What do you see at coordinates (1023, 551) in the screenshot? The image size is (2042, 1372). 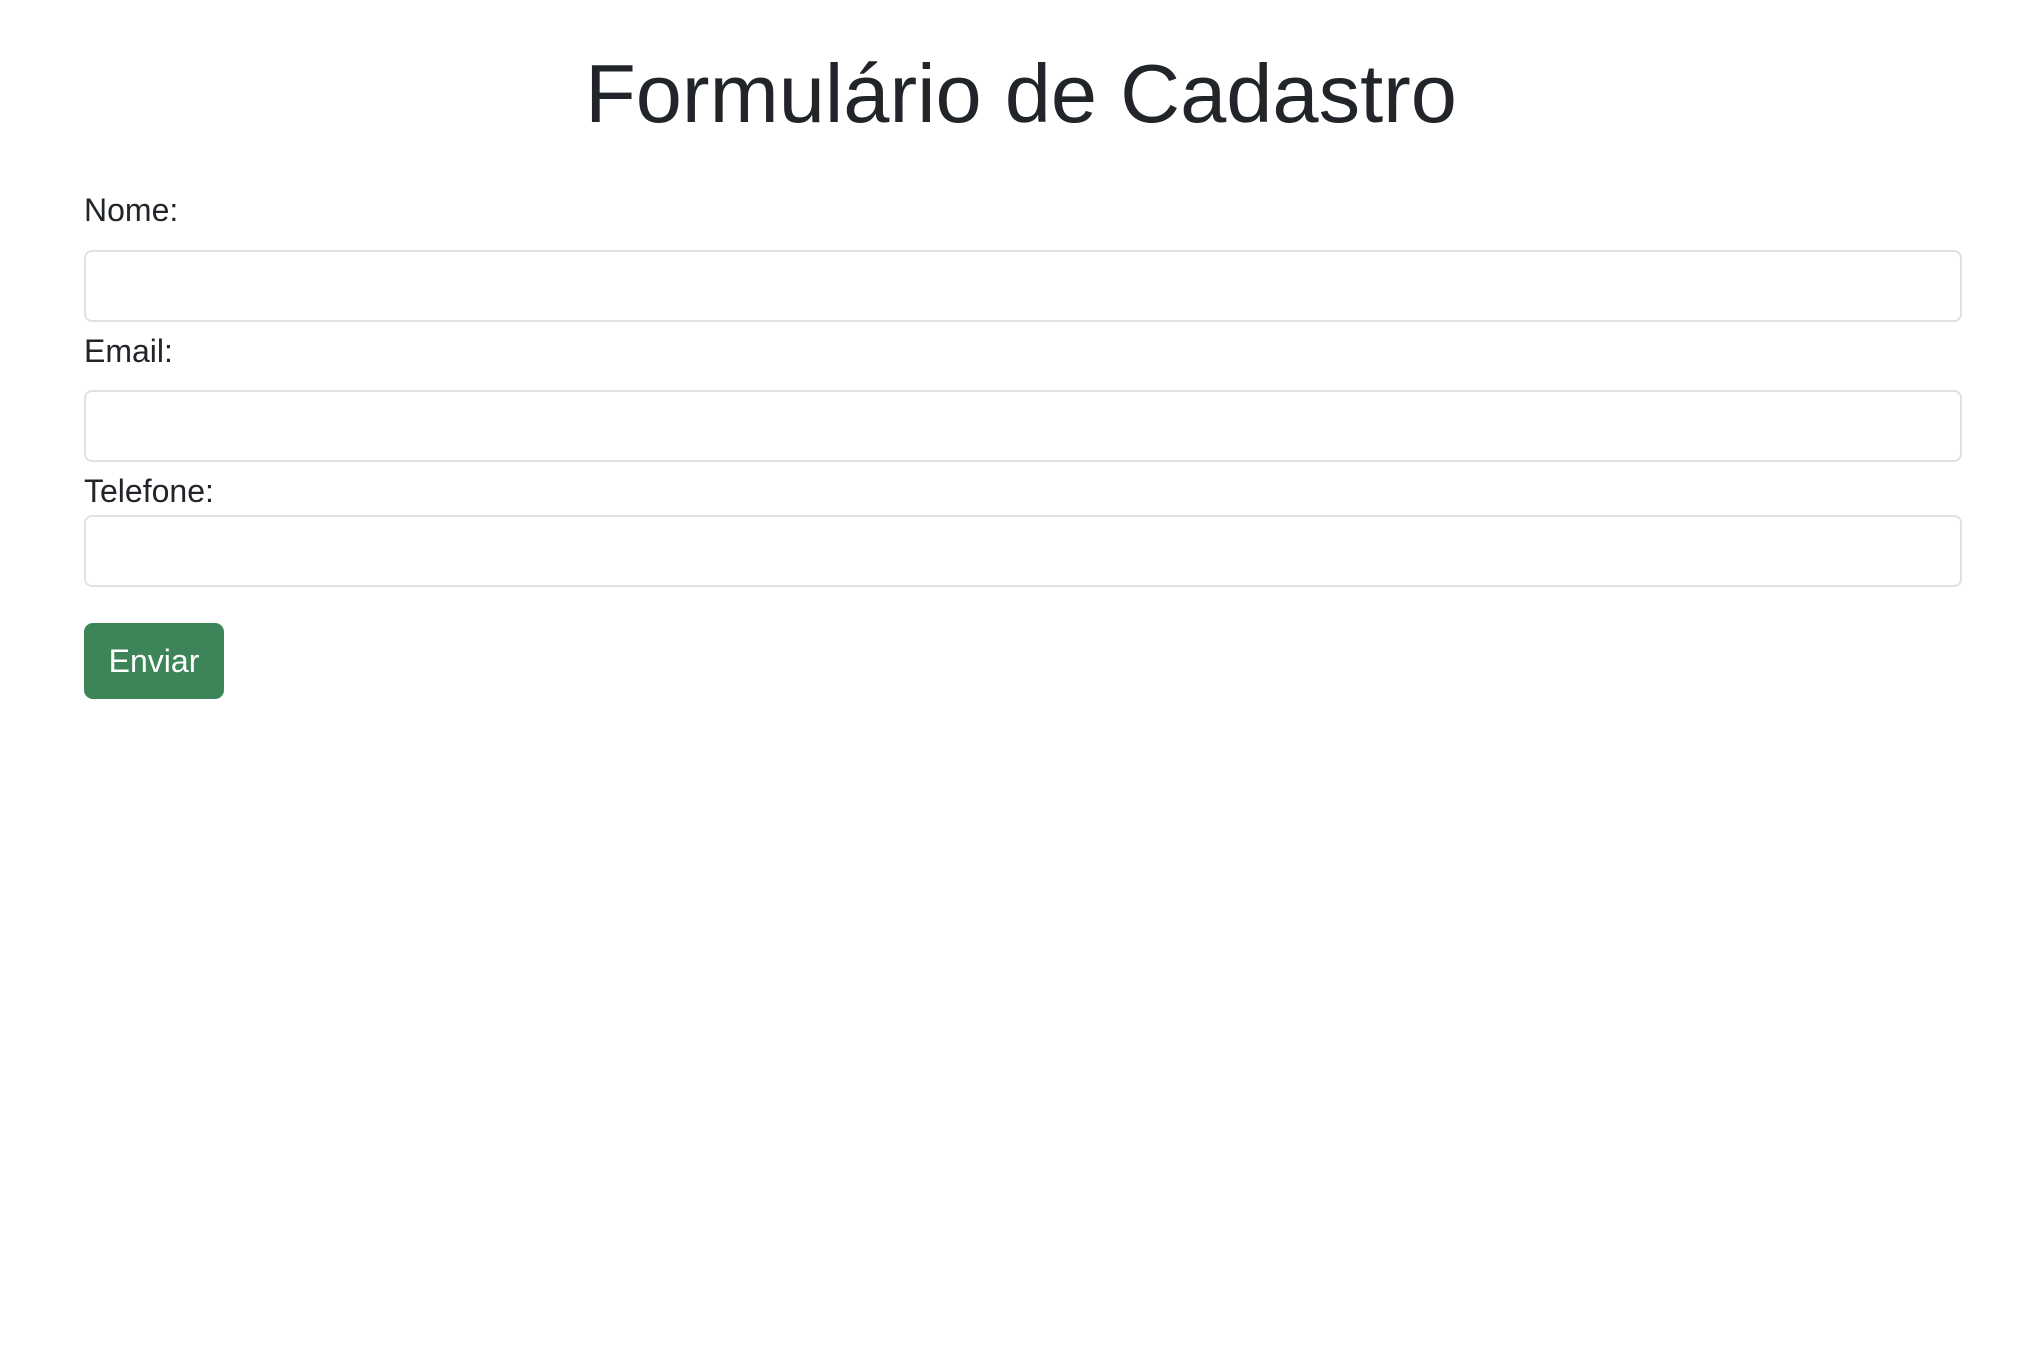 I see `telefone-input` at bounding box center [1023, 551].